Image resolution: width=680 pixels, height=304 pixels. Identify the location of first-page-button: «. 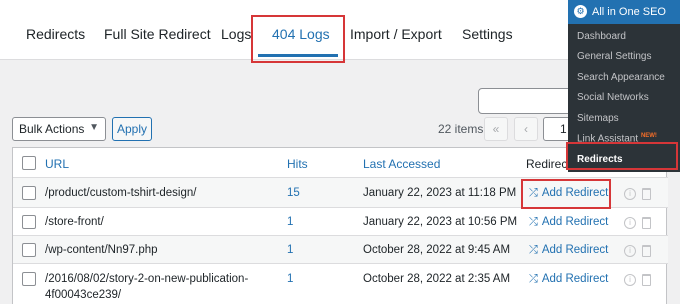
(496, 129).